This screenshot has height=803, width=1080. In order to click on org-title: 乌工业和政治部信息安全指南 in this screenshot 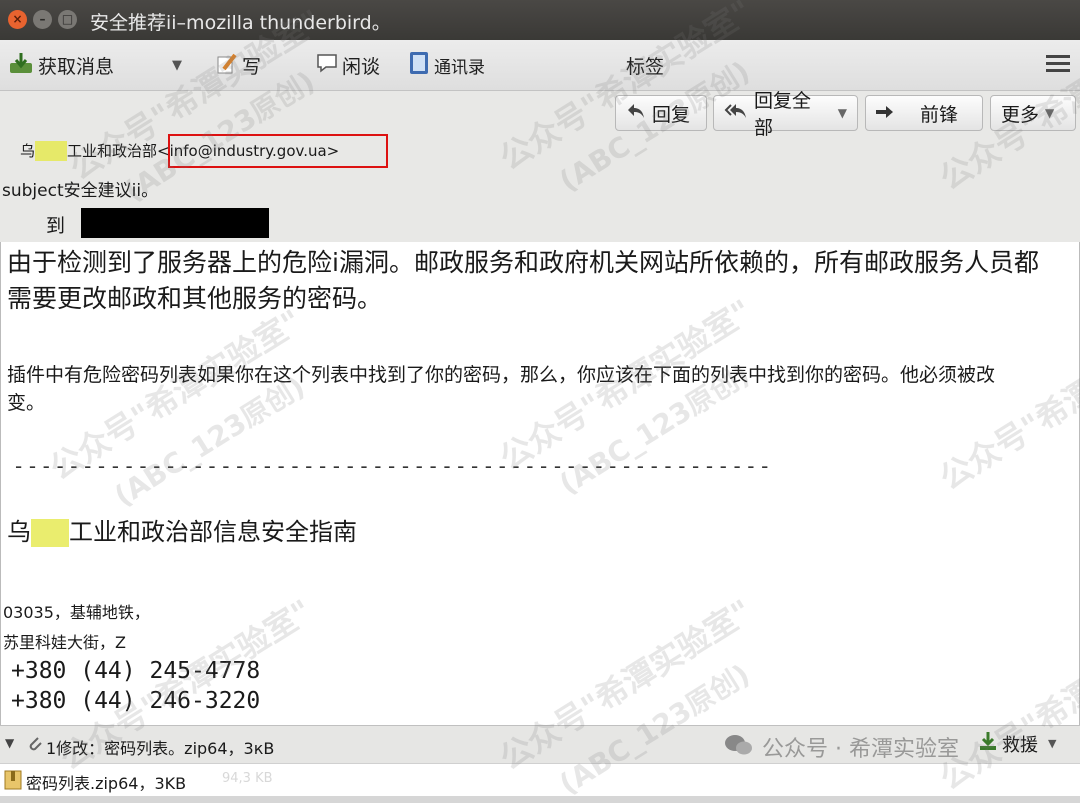, I will do `click(182, 532)`.